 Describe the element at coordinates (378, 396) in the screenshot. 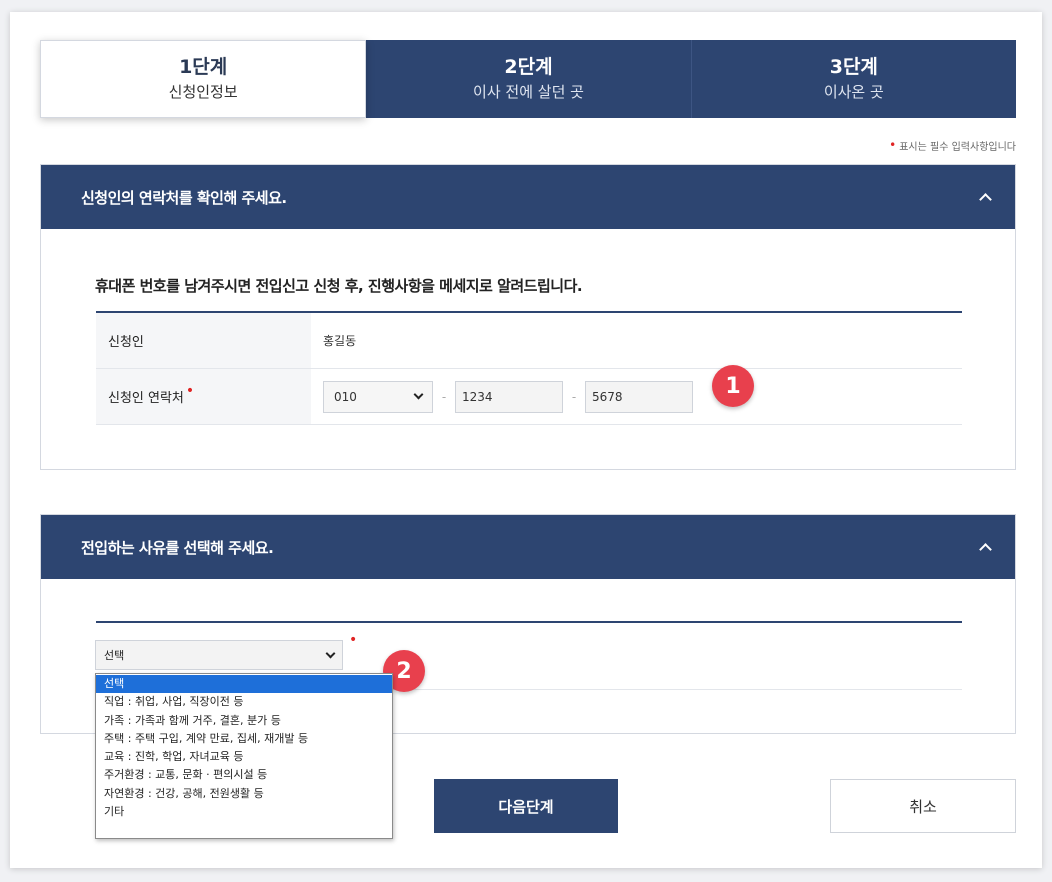

I see `phone-prefix-select: 010` at that location.